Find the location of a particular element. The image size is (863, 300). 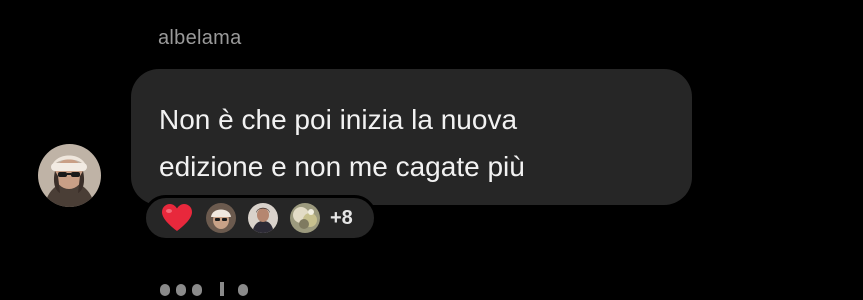

next-sender-name-partial is located at coordinates (230, 290).